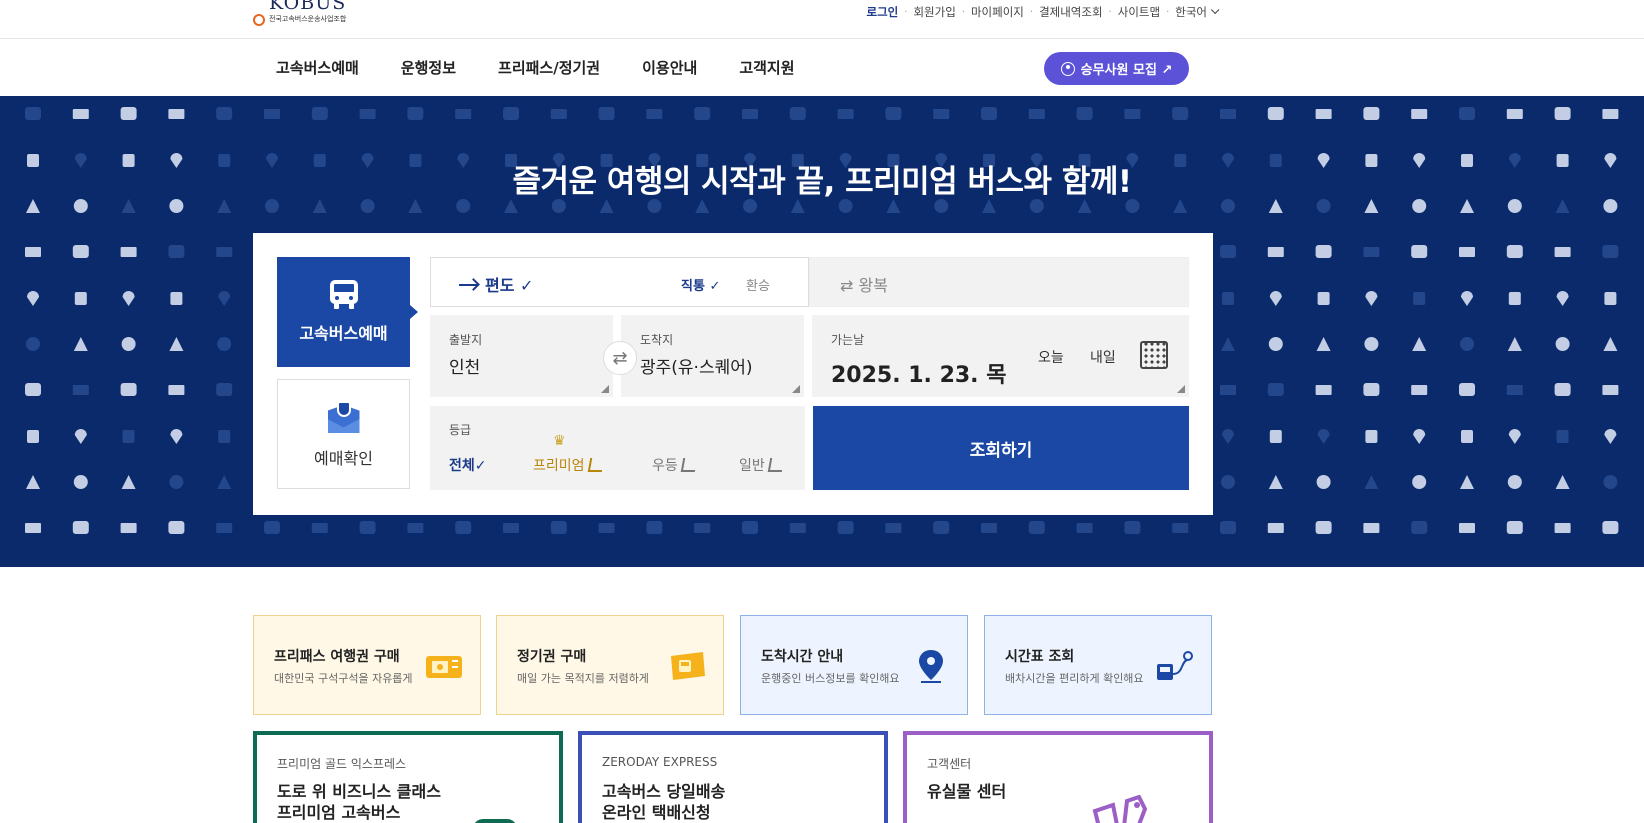 The width and height of the screenshot is (1644, 823). Describe the element at coordinates (620, 358) in the screenshot. I see `swap-locations-button: ⇄` at that location.